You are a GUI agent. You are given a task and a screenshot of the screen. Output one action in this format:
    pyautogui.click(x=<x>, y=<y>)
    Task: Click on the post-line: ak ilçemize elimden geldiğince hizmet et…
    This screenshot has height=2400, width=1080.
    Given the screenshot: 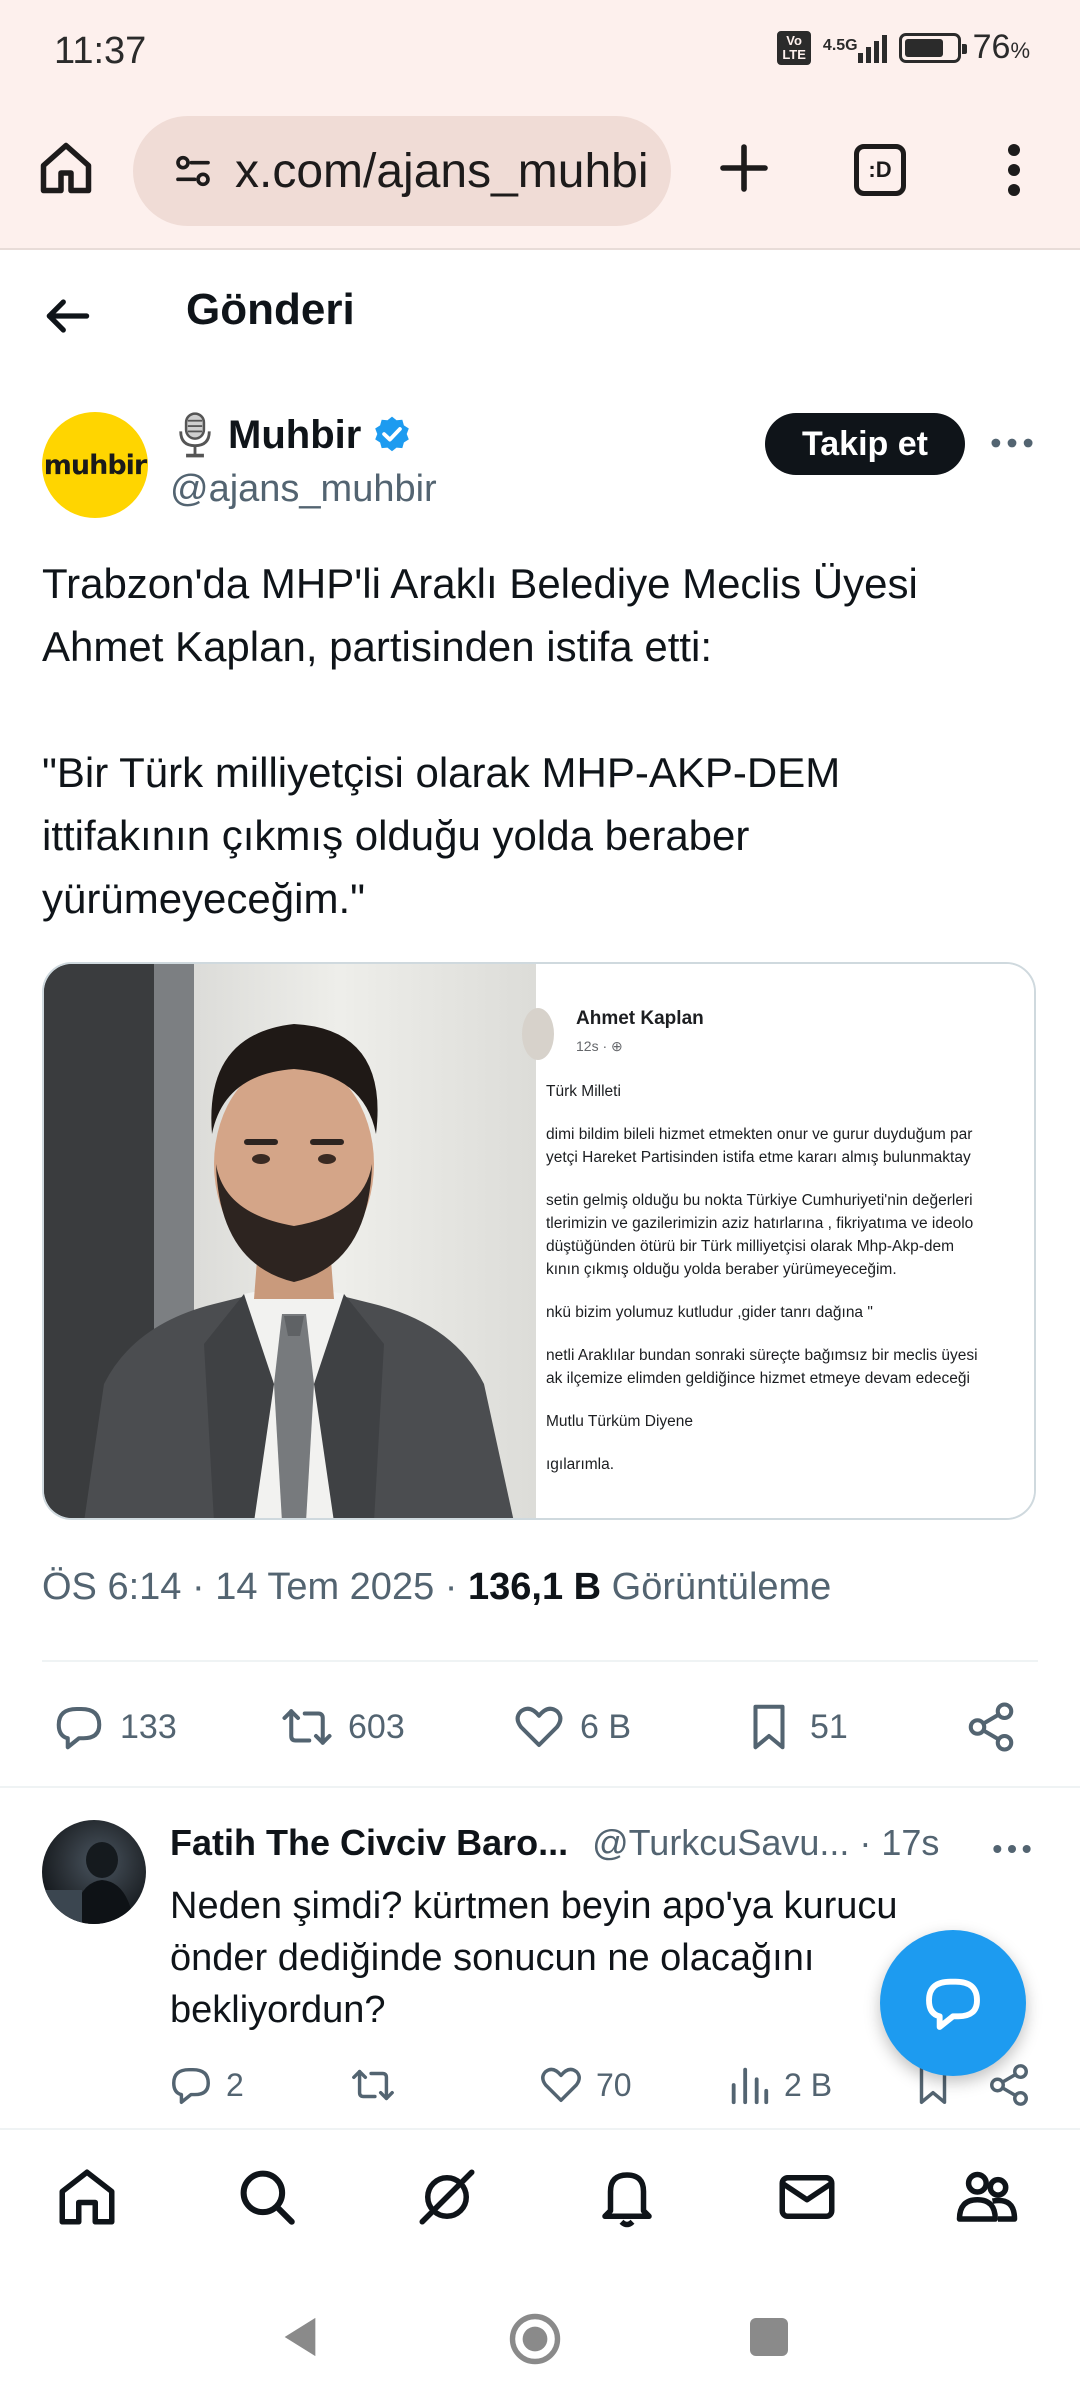 What is the action you would take?
    pyautogui.click(x=758, y=1378)
    